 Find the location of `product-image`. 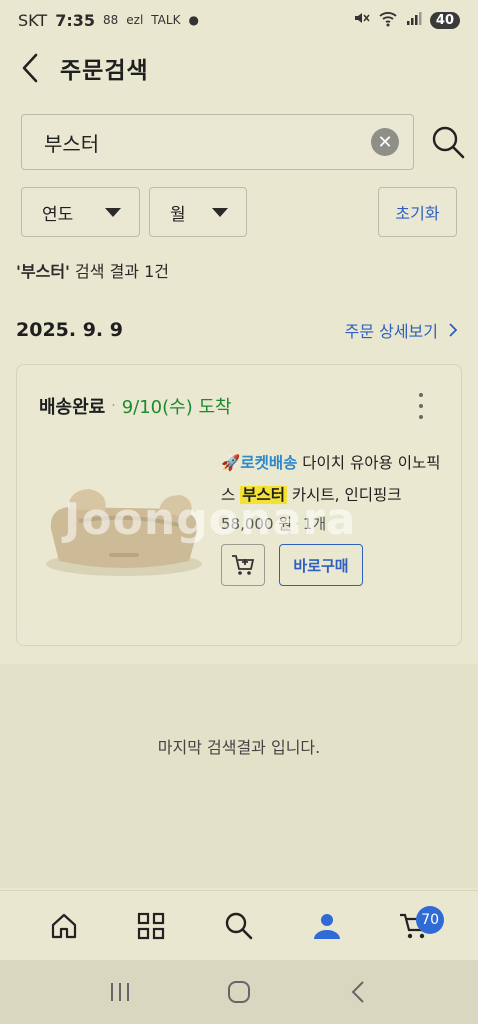

product-image is located at coordinates (124, 524).